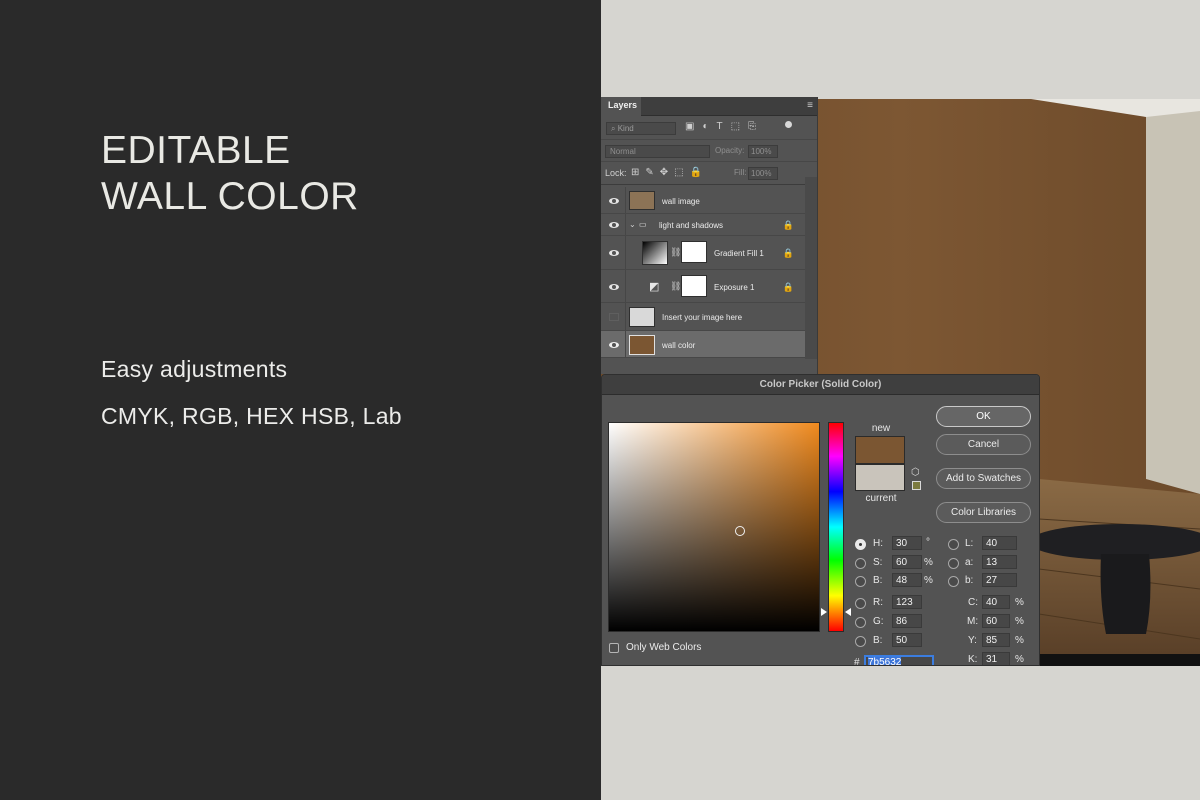 The height and width of the screenshot is (800, 1200). I want to click on web-safe-color-swatch, so click(916, 485).